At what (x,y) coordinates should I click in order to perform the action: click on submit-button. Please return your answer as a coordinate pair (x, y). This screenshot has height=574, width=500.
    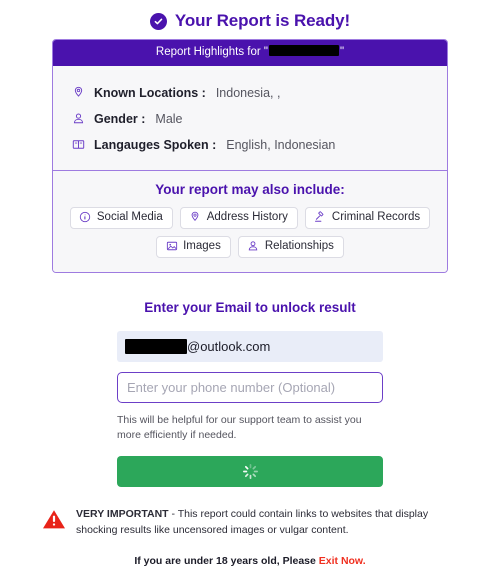
    Looking at the image, I should click on (250, 472).